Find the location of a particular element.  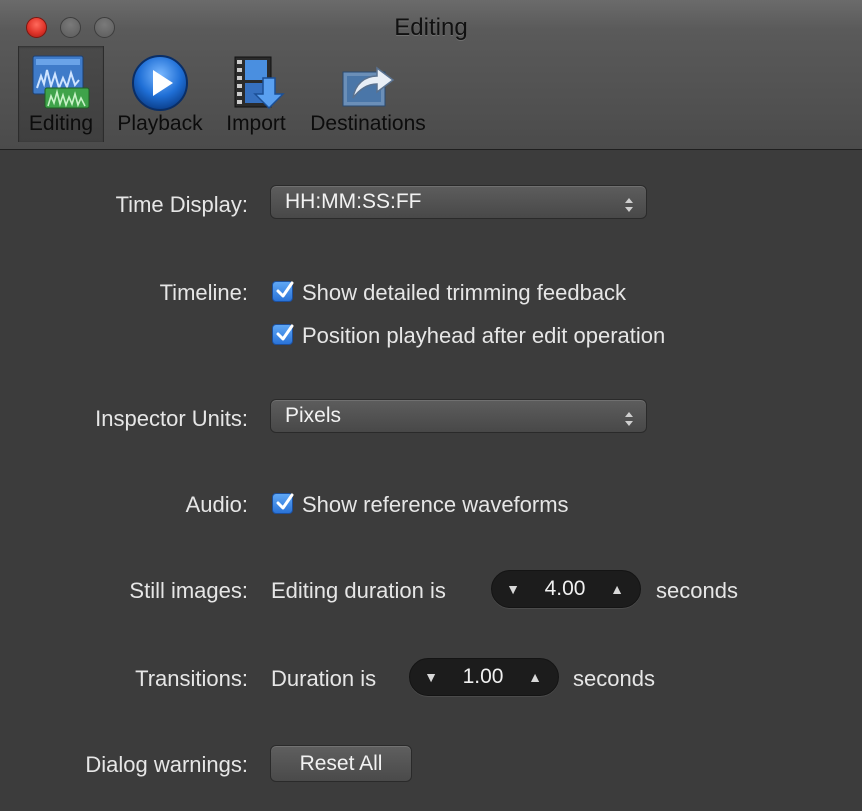

tab-destinations-label: Destinations is located at coordinates (368, 123).